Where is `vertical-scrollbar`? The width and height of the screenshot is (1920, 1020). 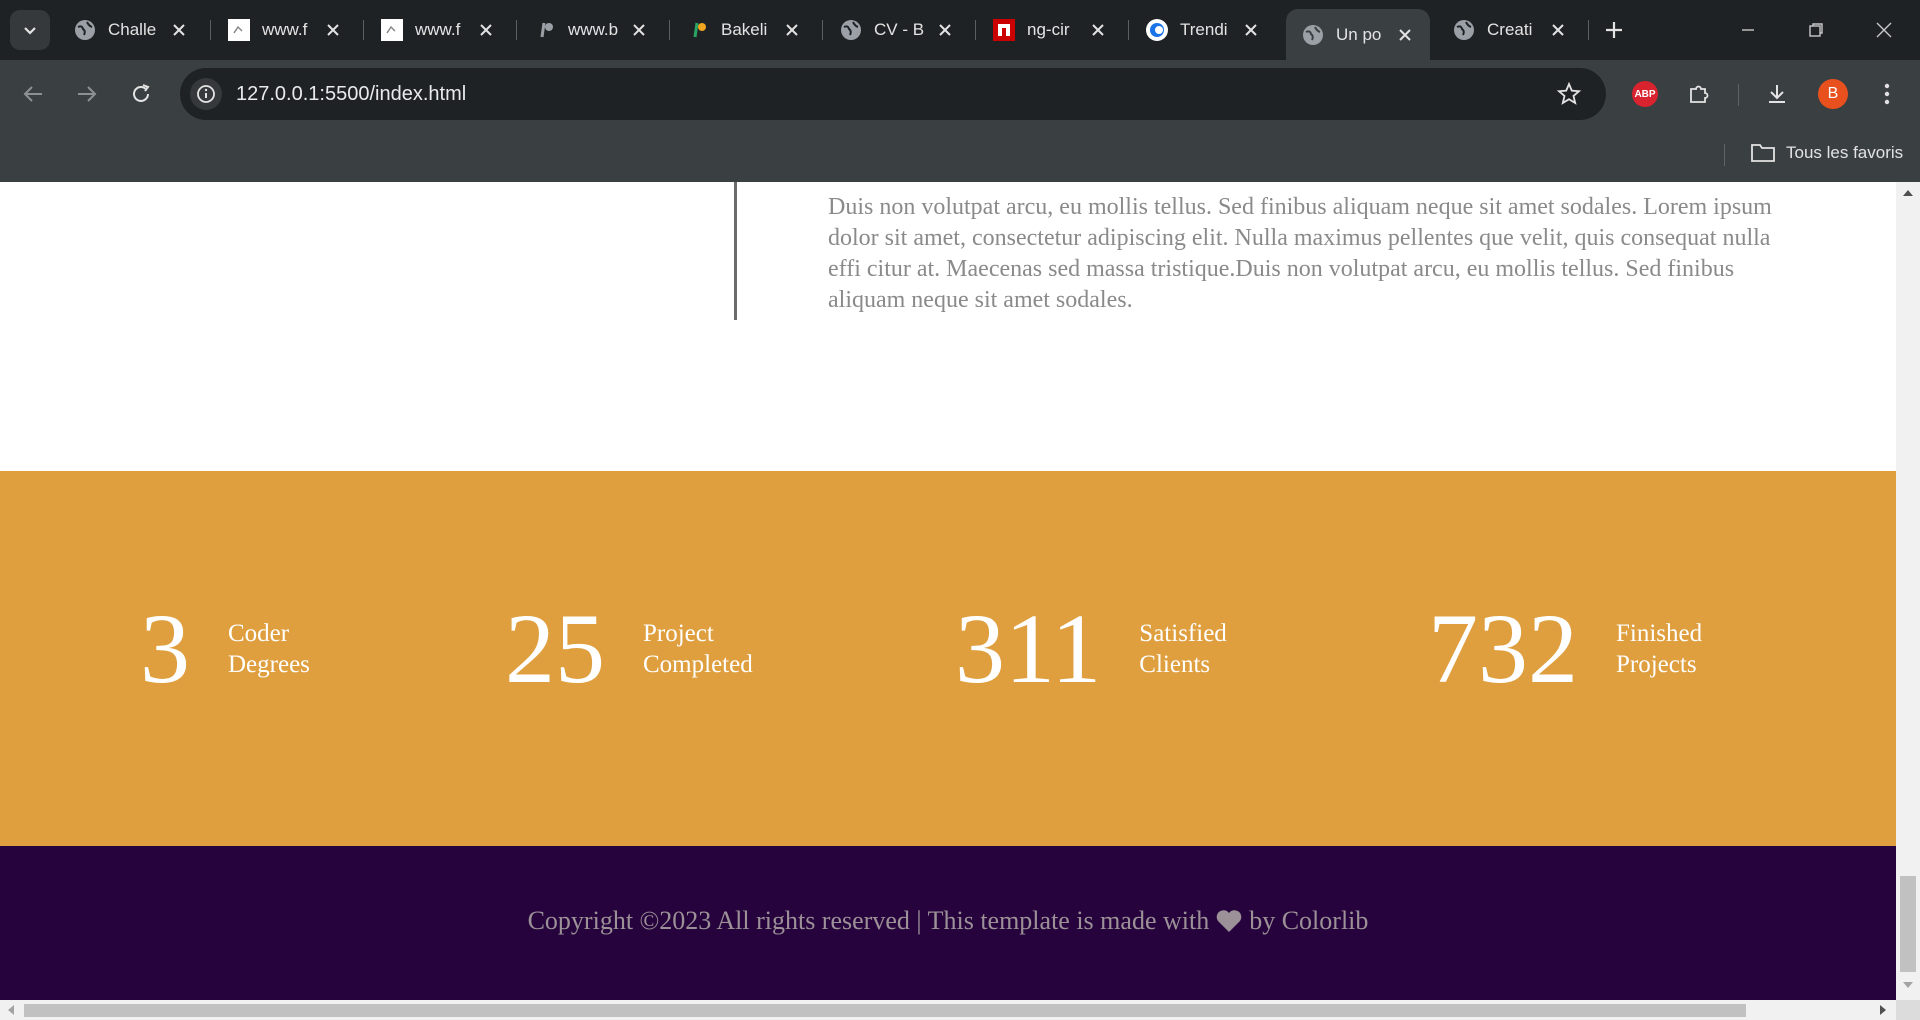 vertical-scrollbar is located at coordinates (1908, 591).